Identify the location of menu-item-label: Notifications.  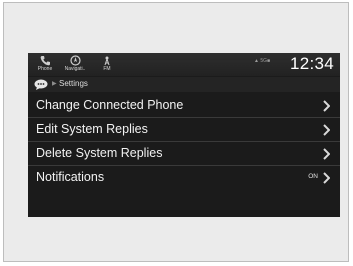
(70, 177).